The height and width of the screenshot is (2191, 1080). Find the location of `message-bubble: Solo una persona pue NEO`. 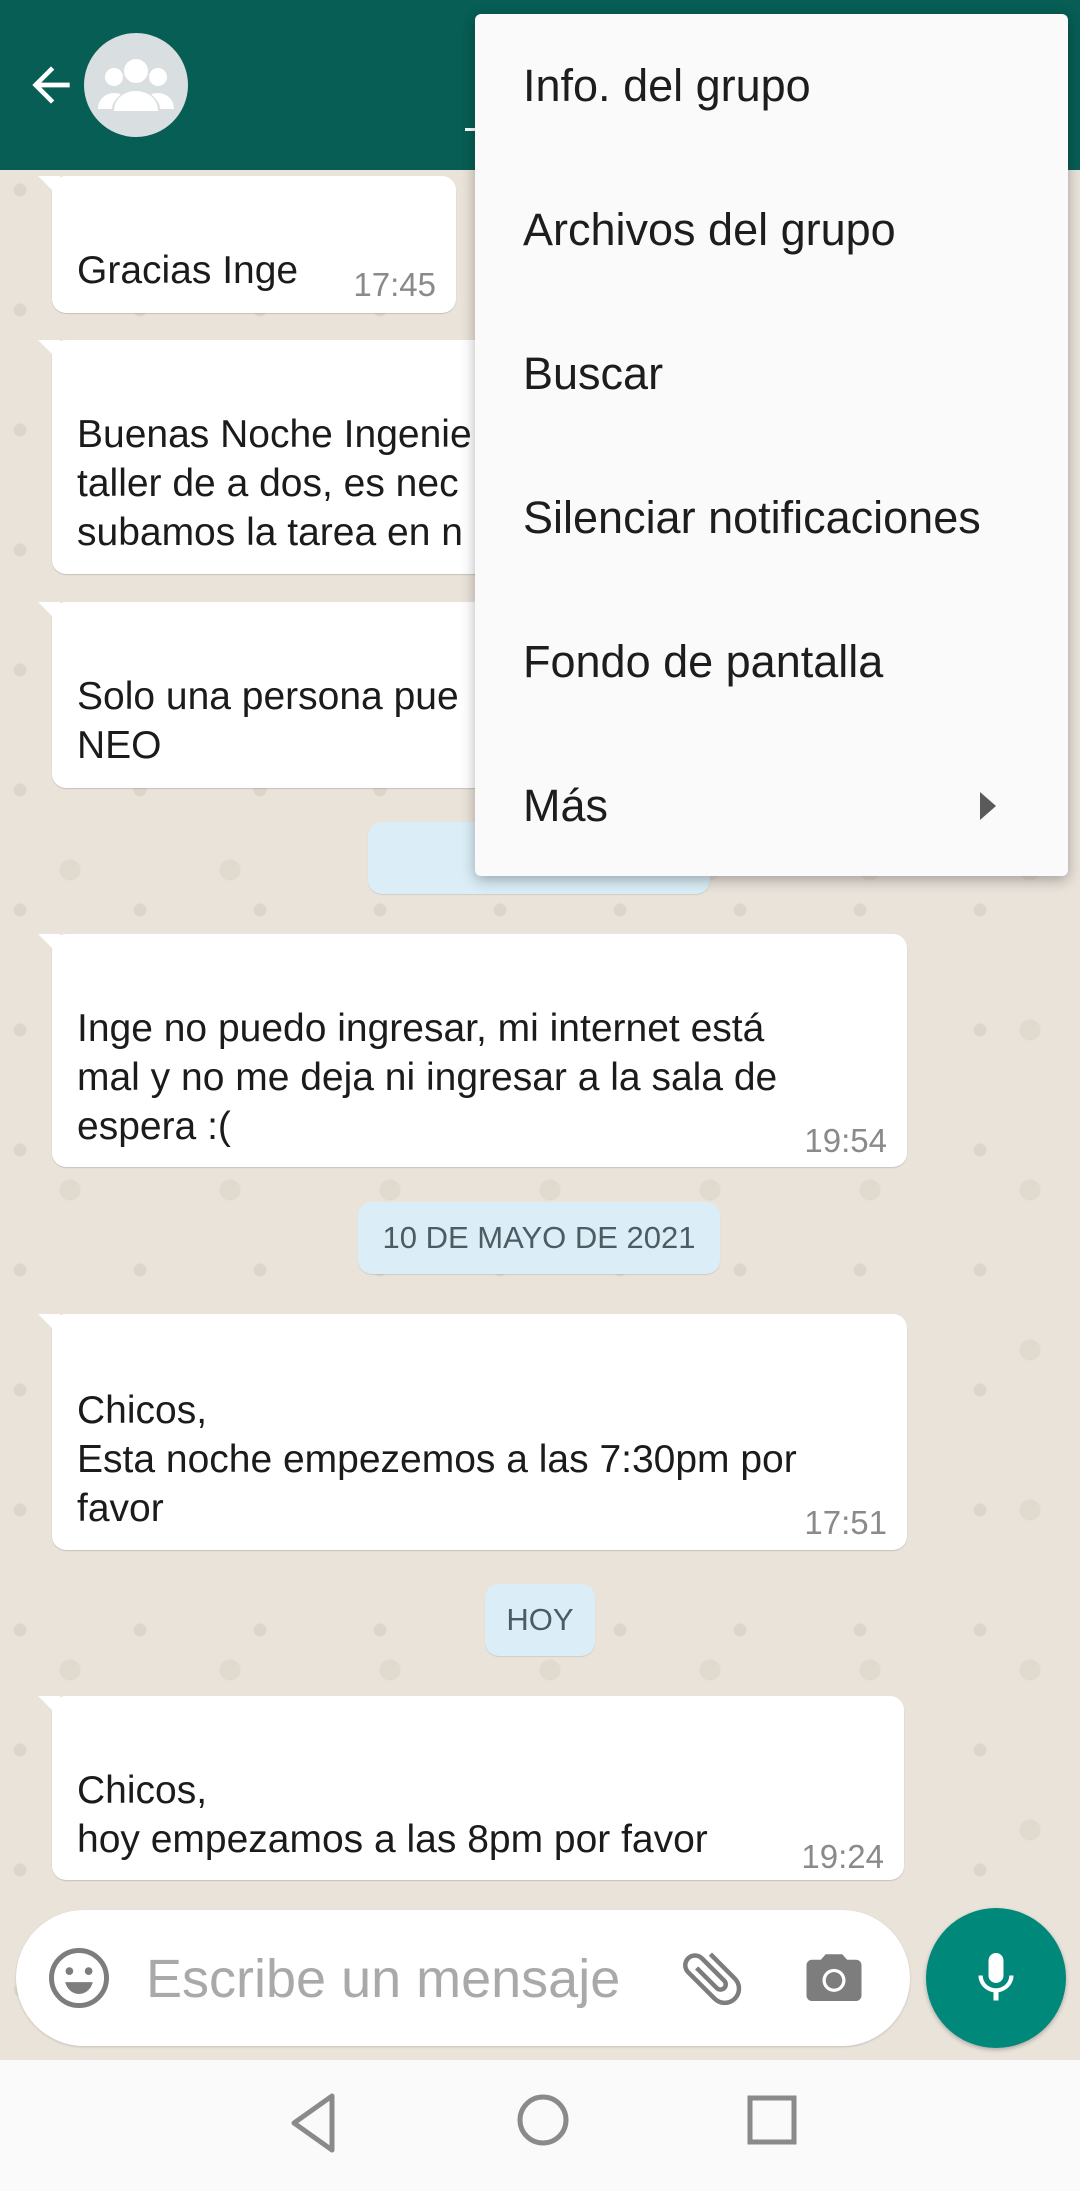

message-bubble: Solo una persona pue NEO is located at coordinates (270, 695).